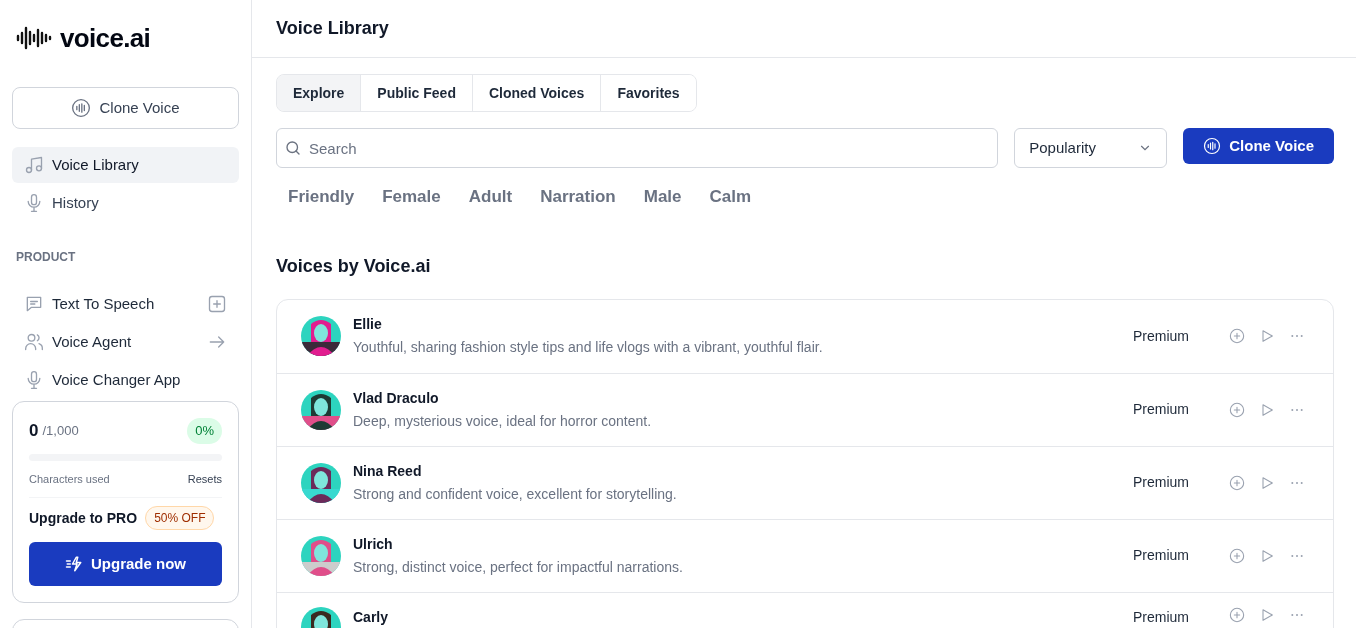 The width and height of the screenshot is (1356, 628). Describe the element at coordinates (34, 165) in the screenshot. I see `music-note-icon` at that location.